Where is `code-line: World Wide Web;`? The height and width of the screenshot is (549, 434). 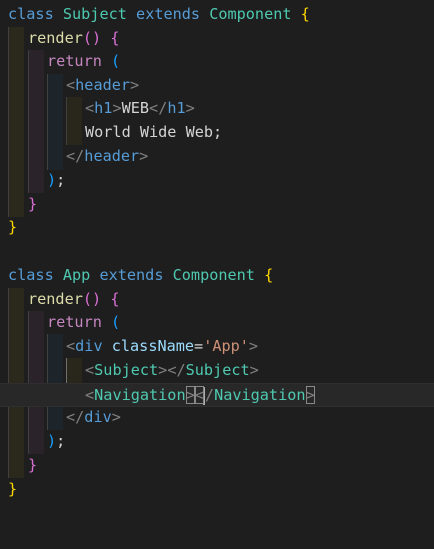
code-line: World Wide Web; is located at coordinates (217, 133).